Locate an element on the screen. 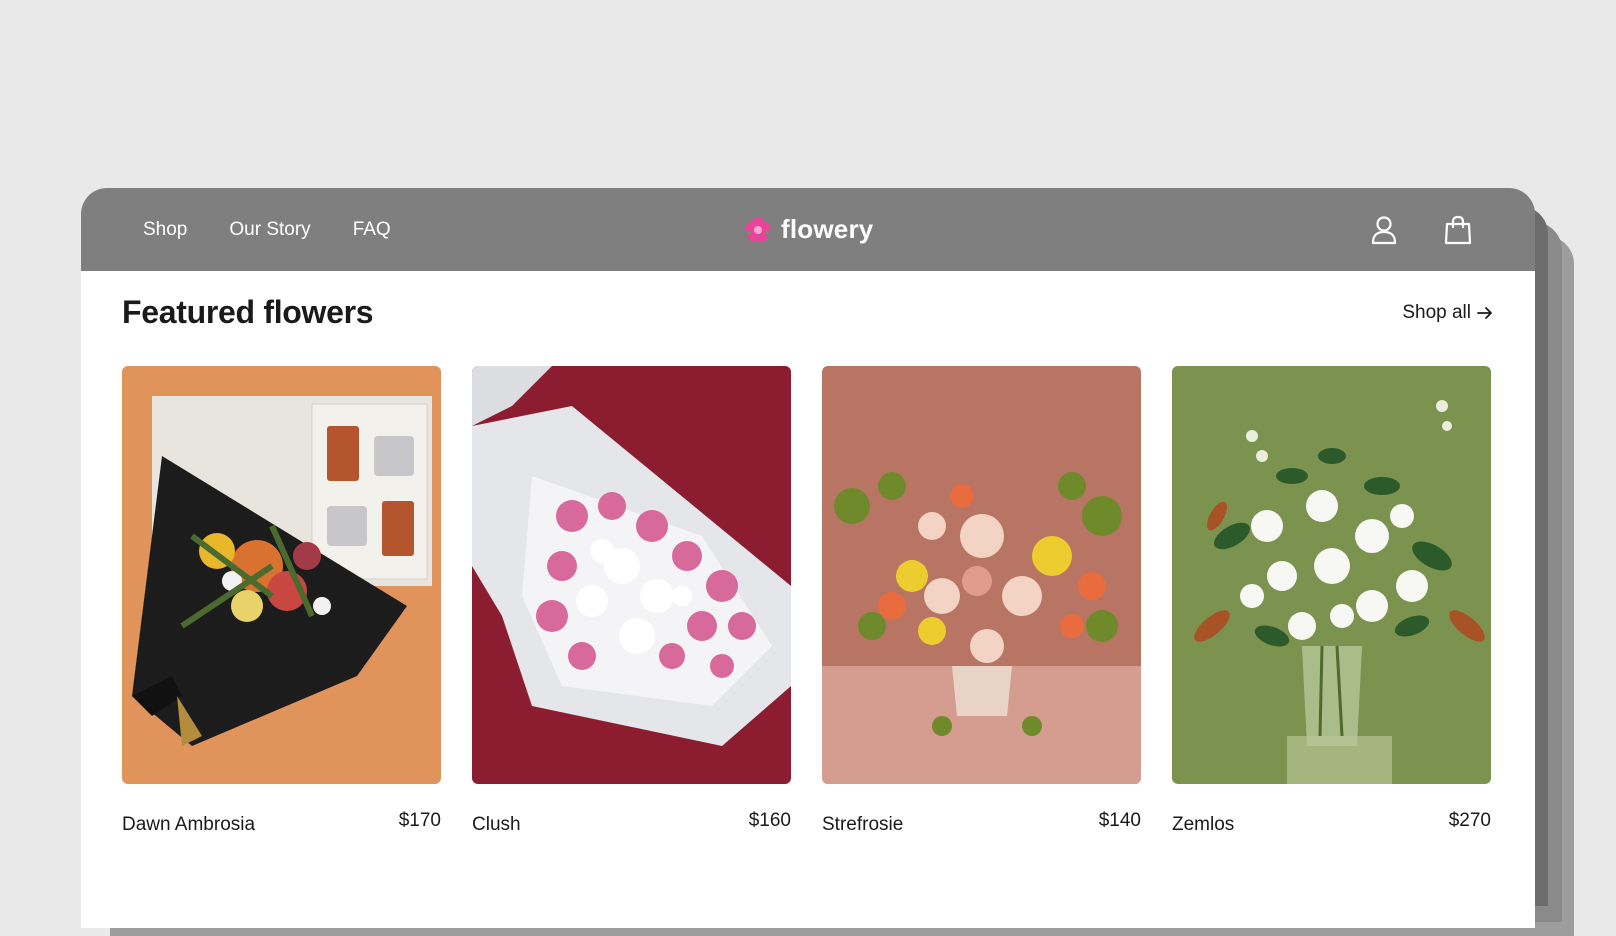 The image size is (1616, 936). product-price: $160 is located at coordinates (769, 820).